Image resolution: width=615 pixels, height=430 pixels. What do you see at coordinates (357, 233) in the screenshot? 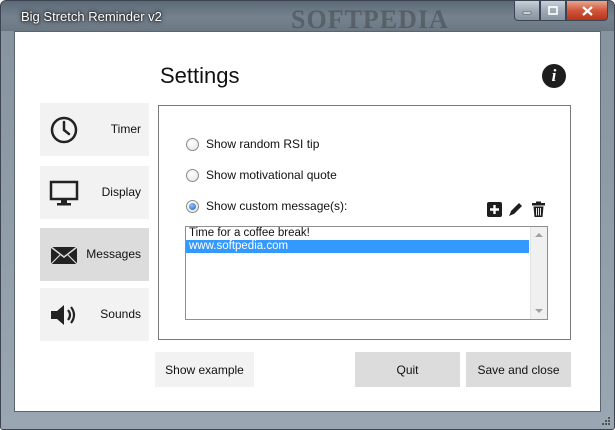
I see `list-item: Time for a coffee break!` at bounding box center [357, 233].